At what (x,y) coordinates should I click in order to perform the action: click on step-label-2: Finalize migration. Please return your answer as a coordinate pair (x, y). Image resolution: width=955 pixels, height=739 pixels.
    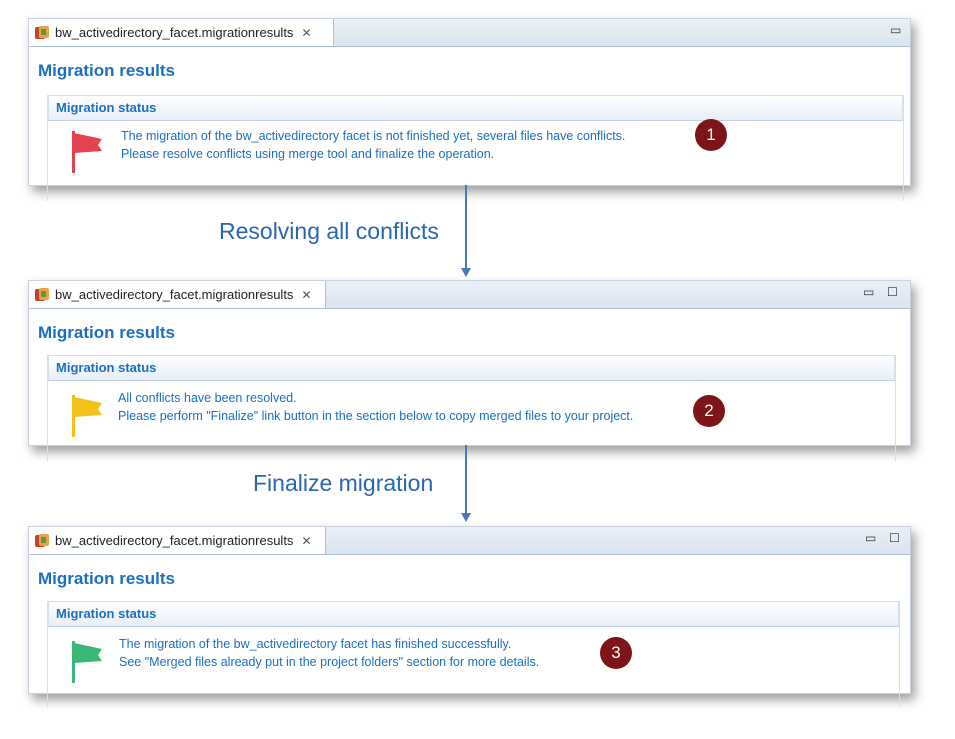
    Looking at the image, I should click on (343, 483).